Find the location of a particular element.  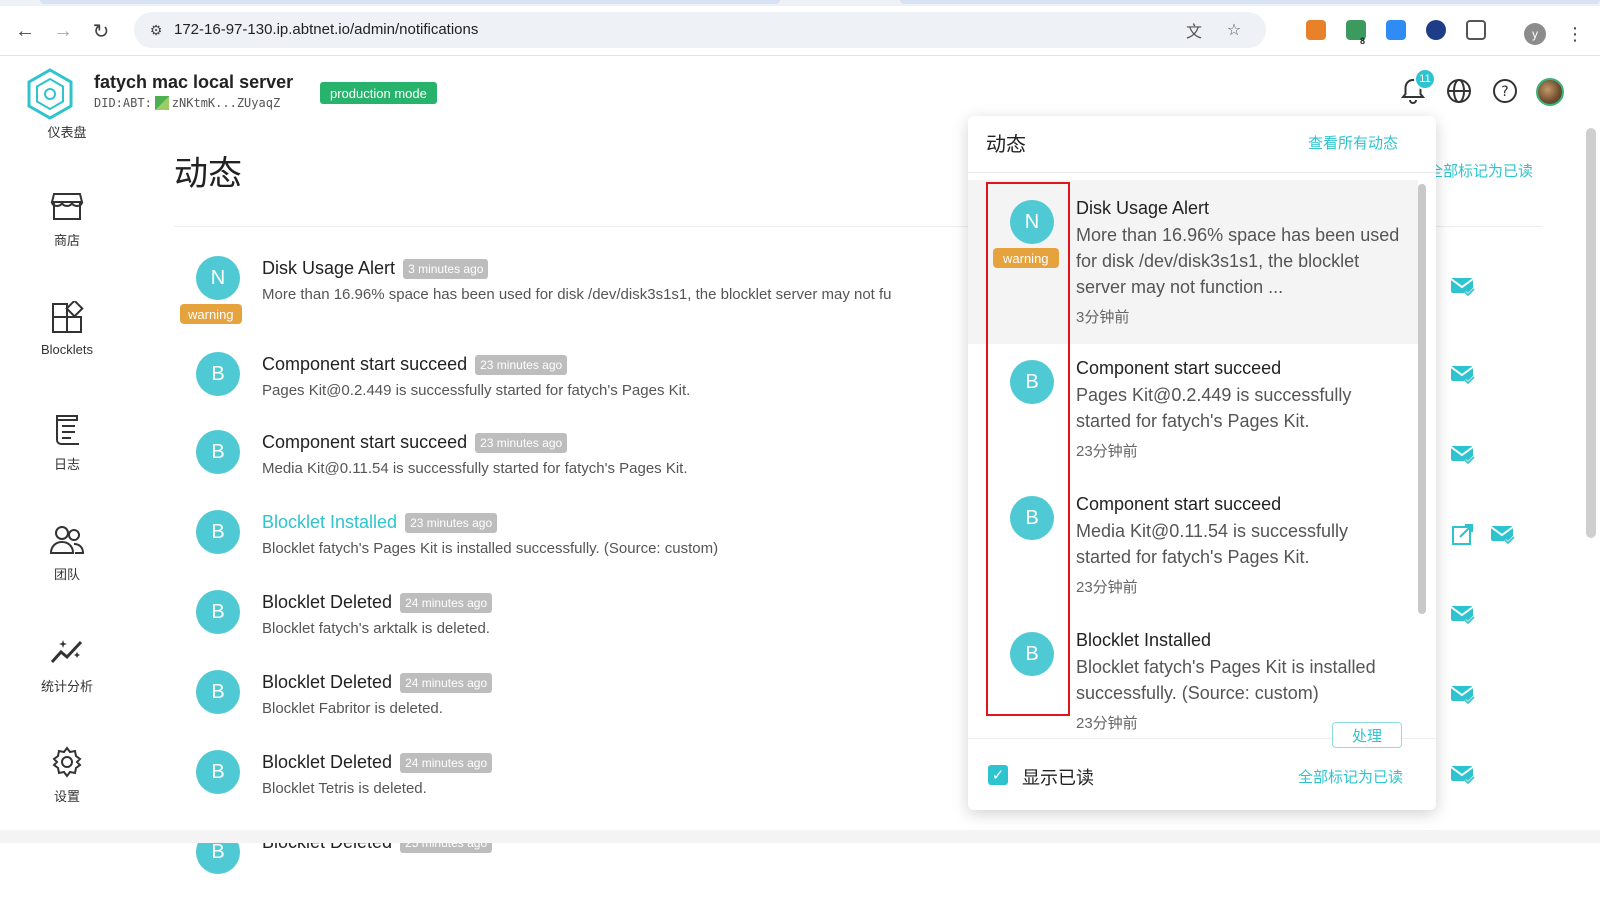

extension-blue-card-icon is located at coordinates (1396, 30).